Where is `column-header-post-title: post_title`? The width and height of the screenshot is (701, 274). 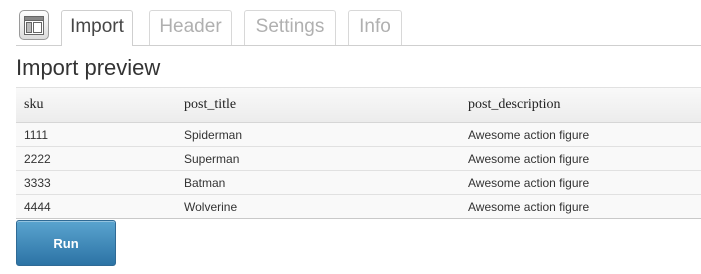
column-header-post-title: post_title is located at coordinates (318, 105).